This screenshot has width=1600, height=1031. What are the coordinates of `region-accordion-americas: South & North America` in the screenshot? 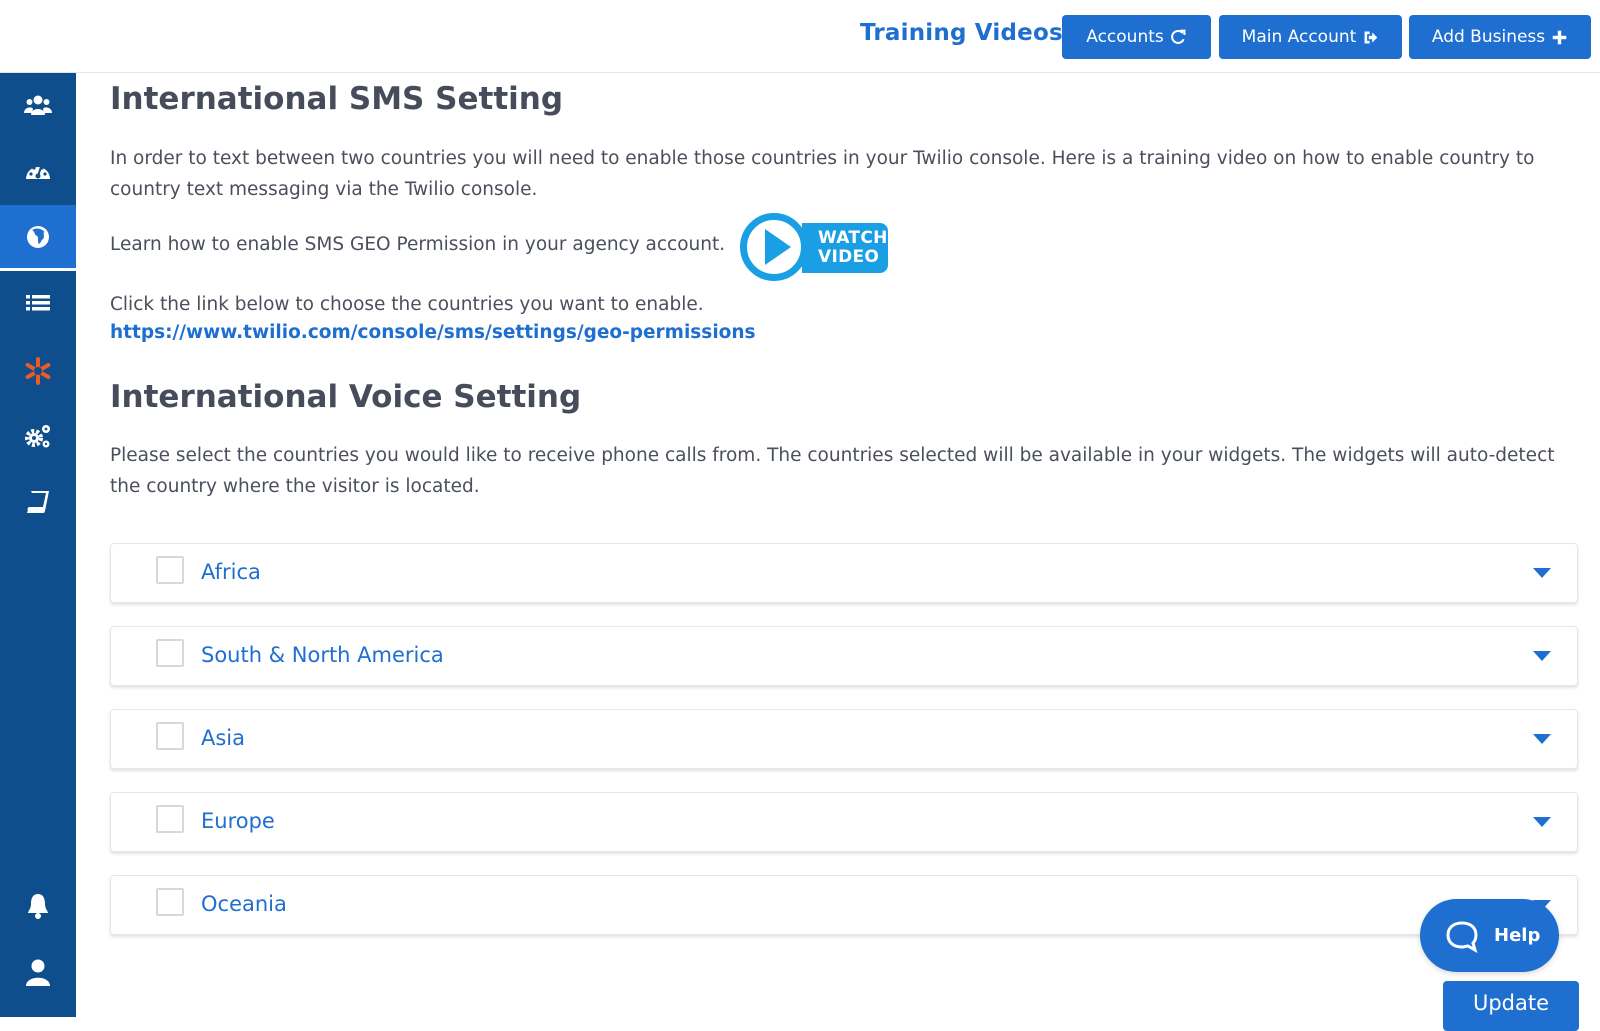 It's located at (844, 656).